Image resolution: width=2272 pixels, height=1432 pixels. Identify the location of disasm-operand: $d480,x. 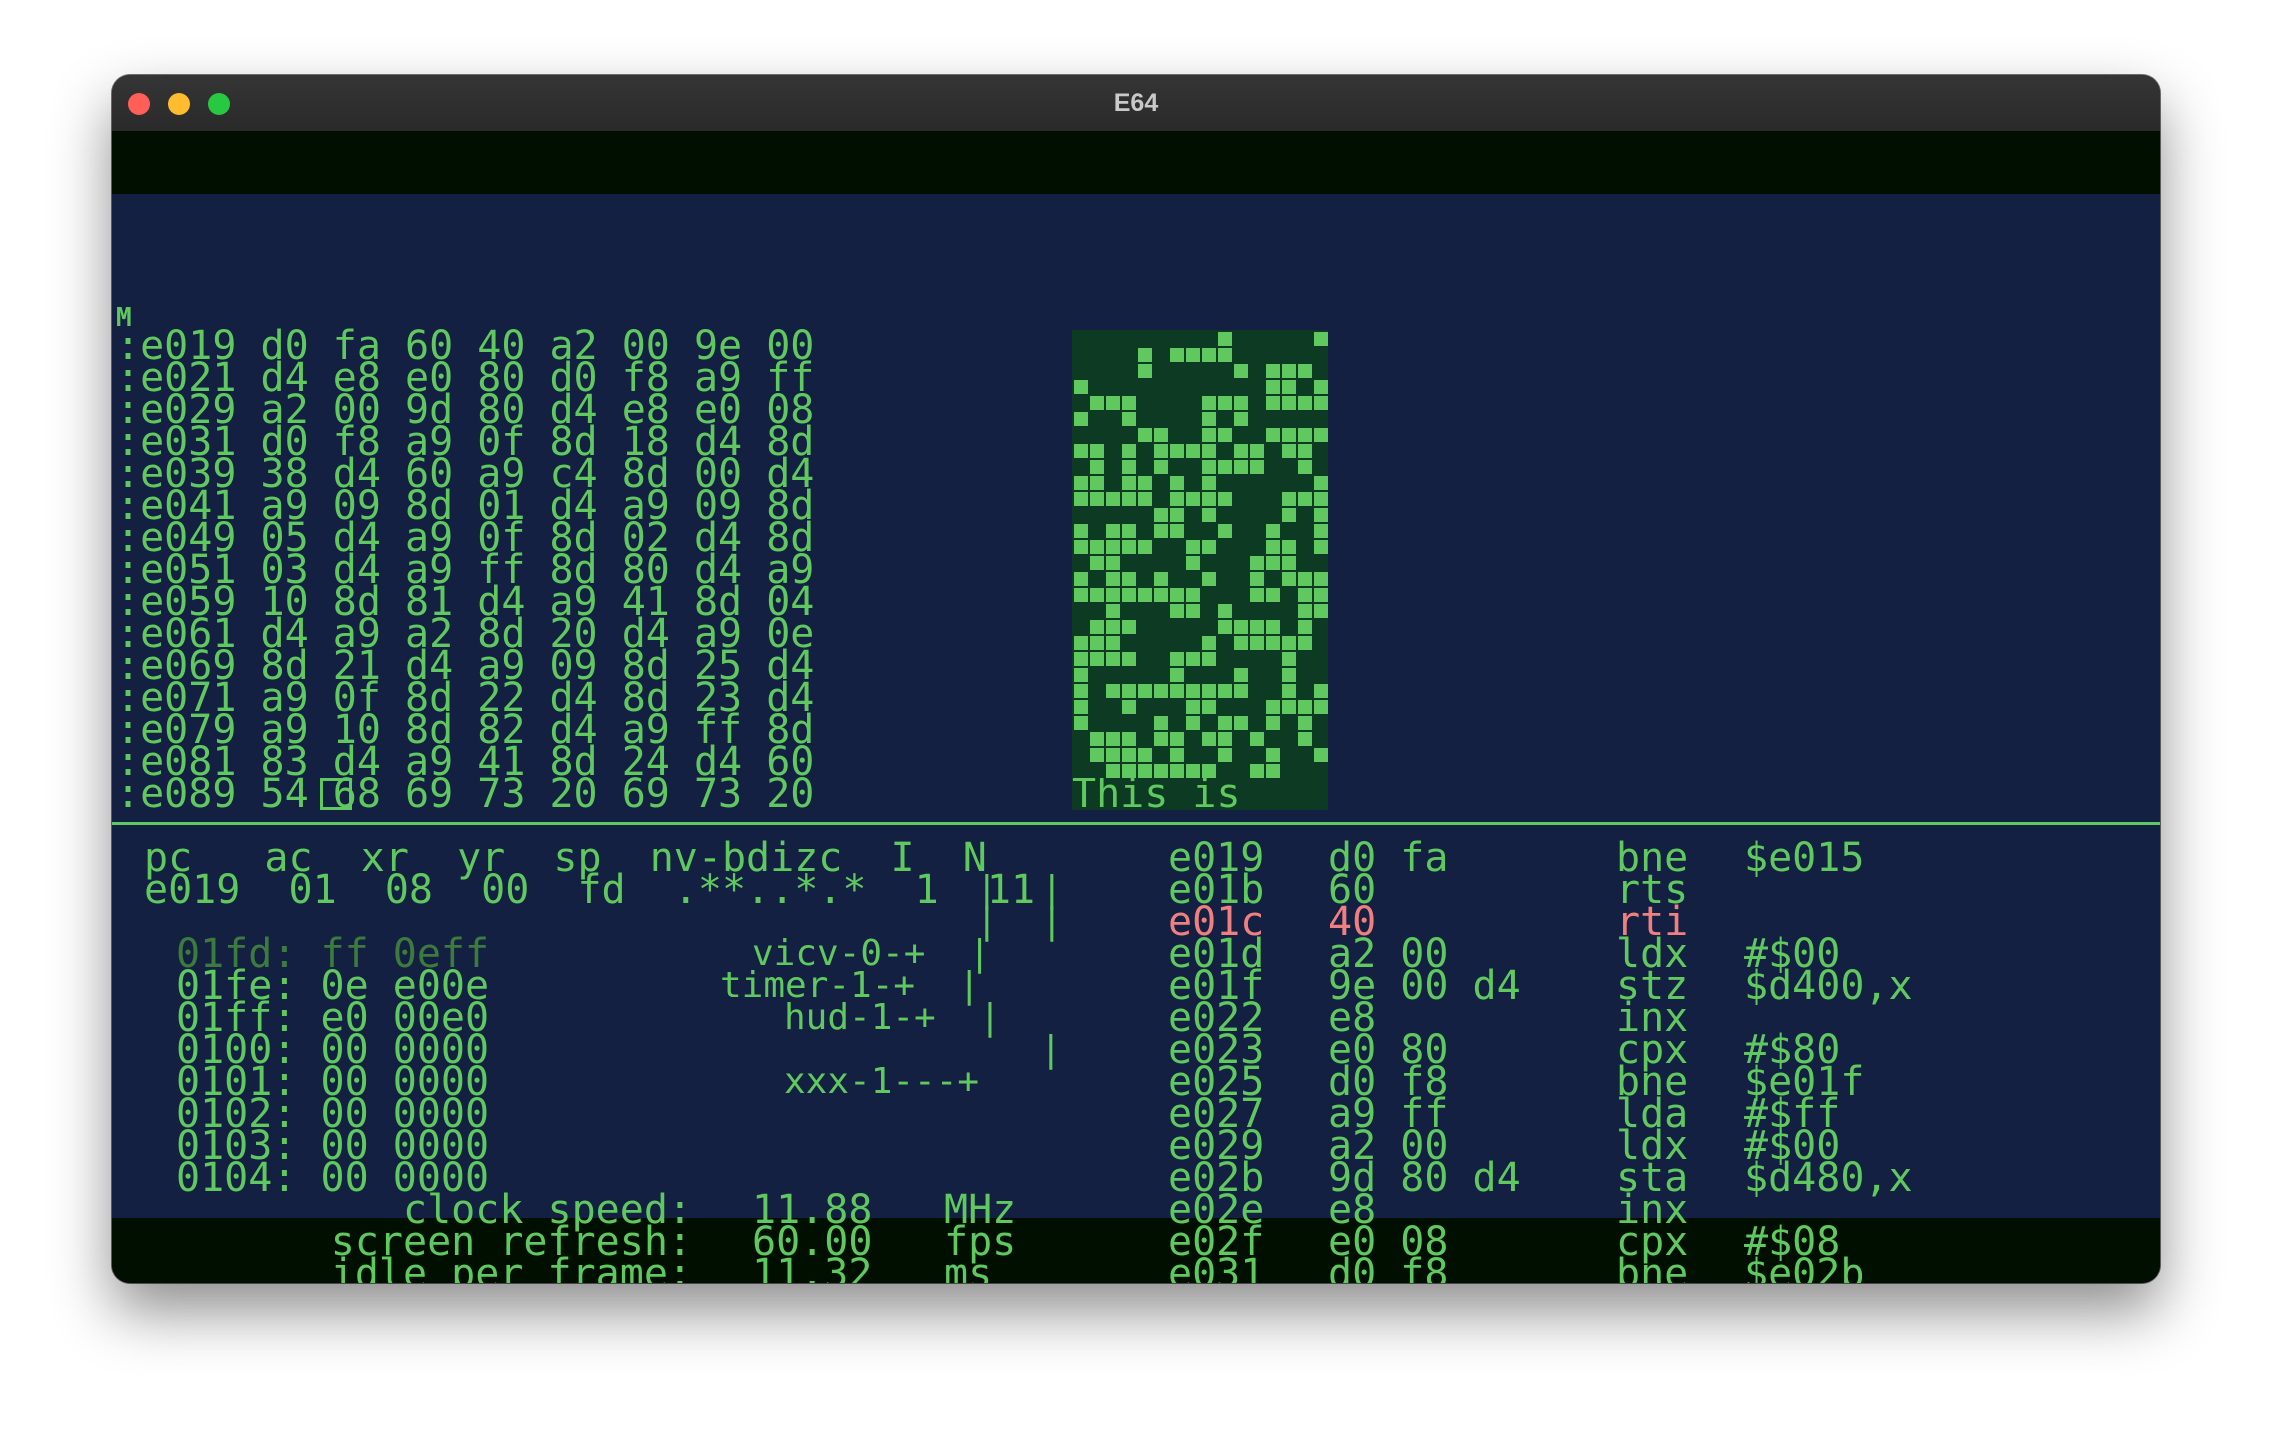
(1828, 1178).